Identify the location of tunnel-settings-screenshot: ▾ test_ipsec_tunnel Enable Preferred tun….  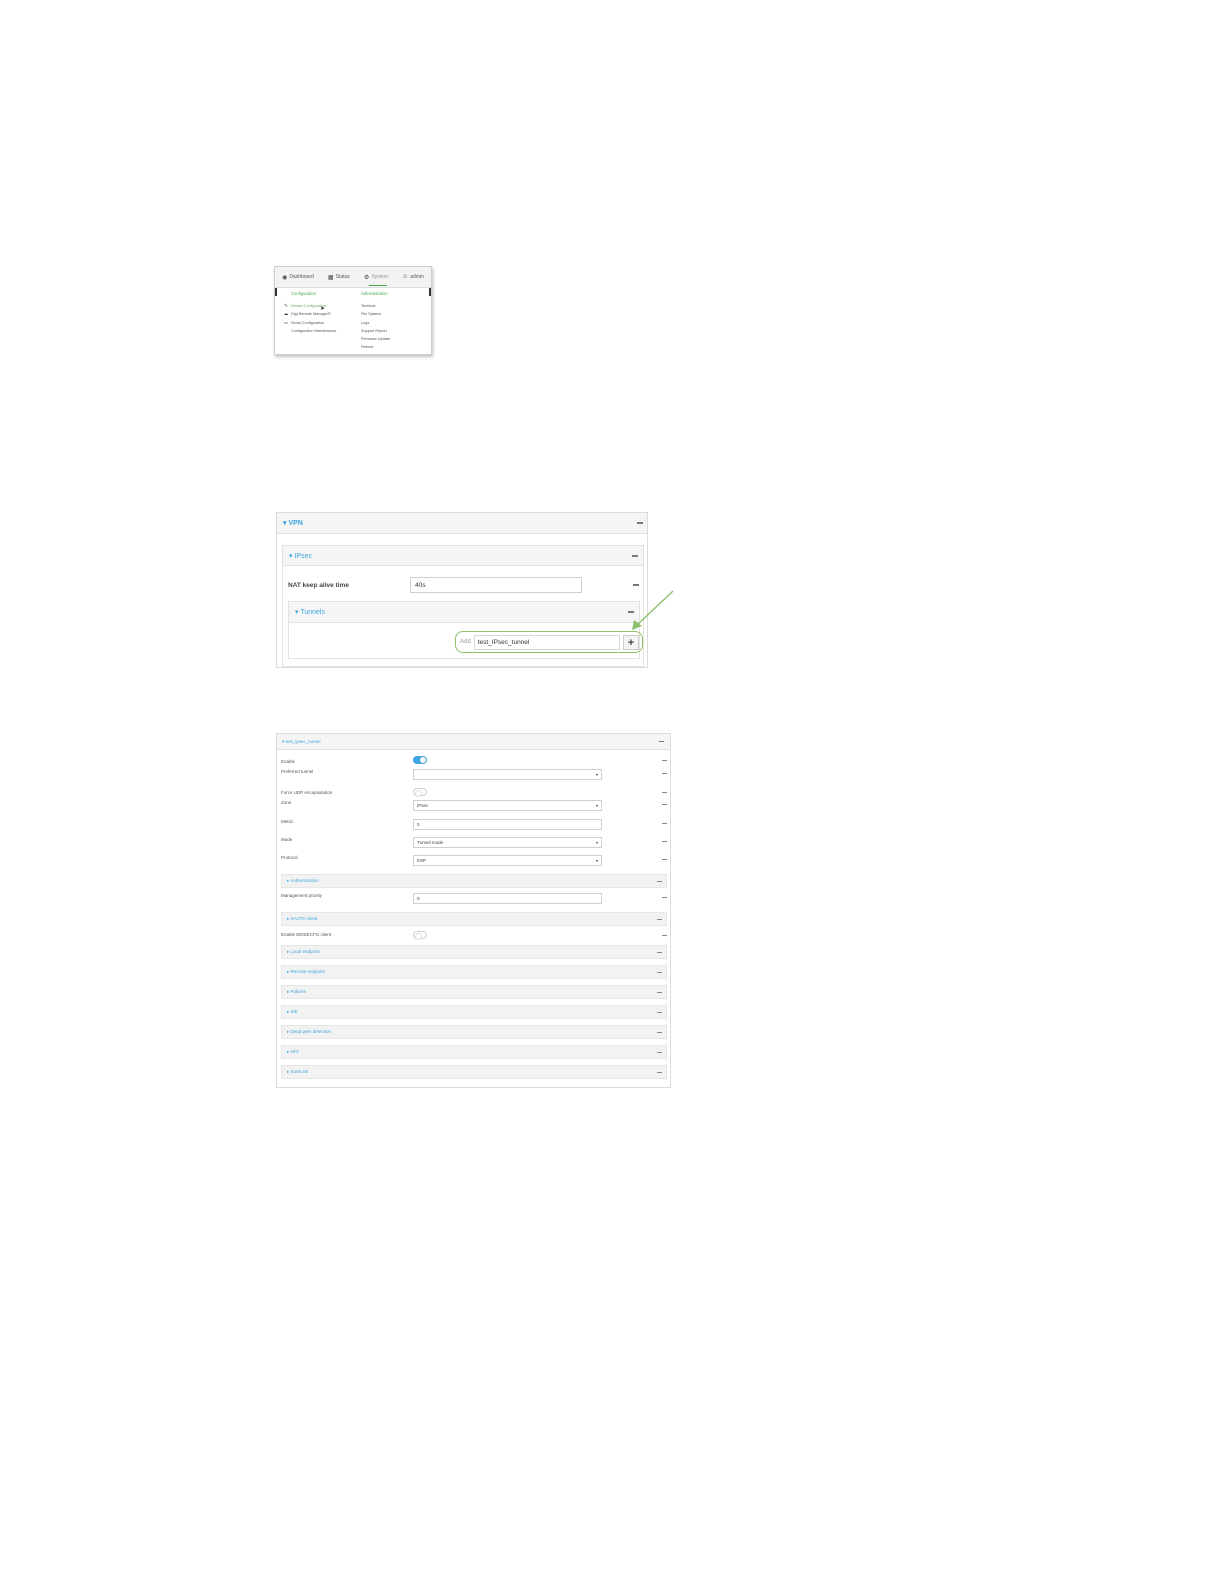
(473, 910).